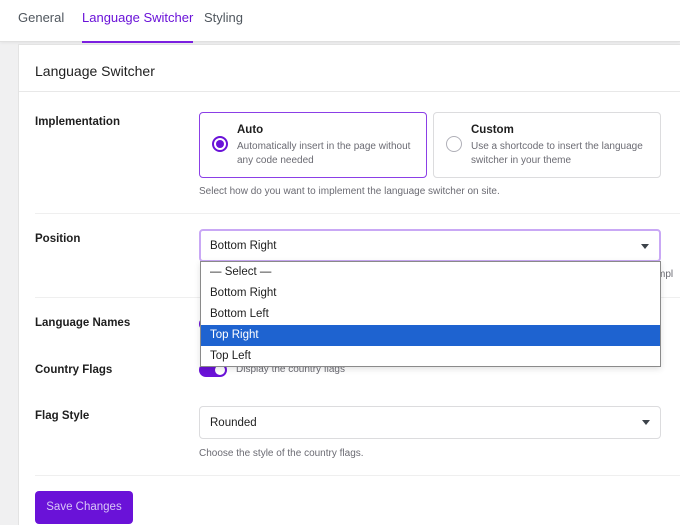  Describe the element at coordinates (220, 144) in the screenshot. I see `radio-checked-icon` at that location.